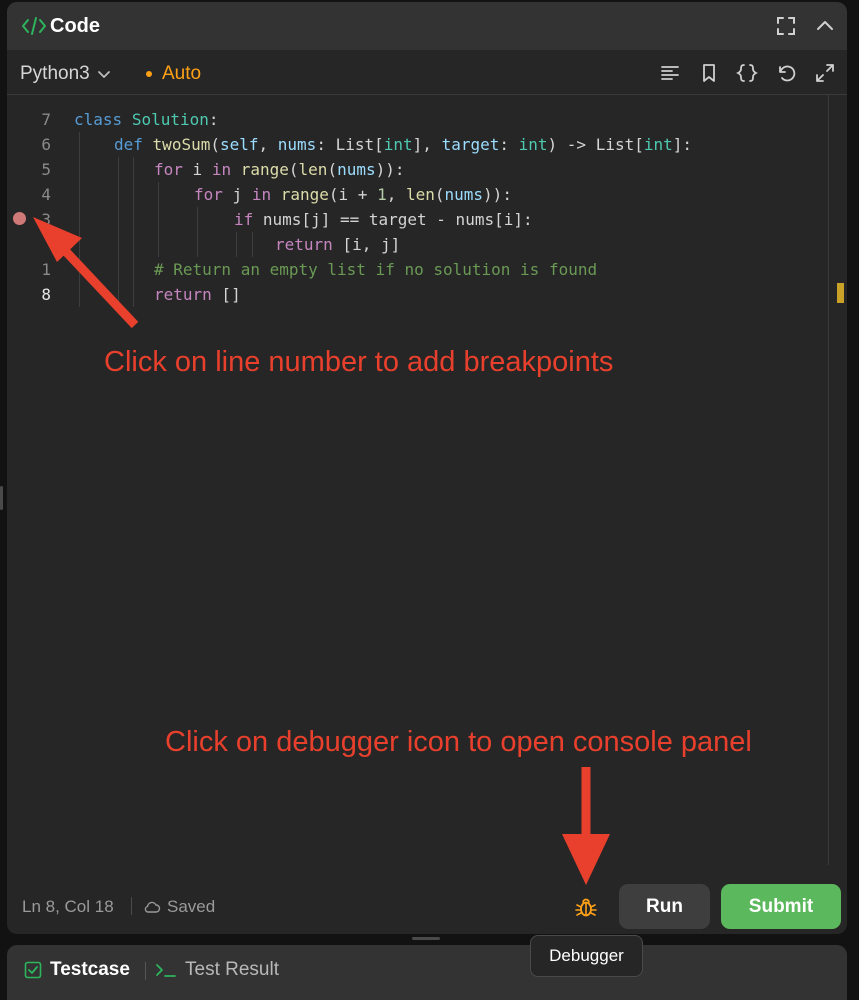 Image resolution: width=859 pixels, height=1000 pixels. What do you see at coordinates (426, 938) in the screenshot?
I see `vertical-resize-handle` at bounding box center [426, 938].